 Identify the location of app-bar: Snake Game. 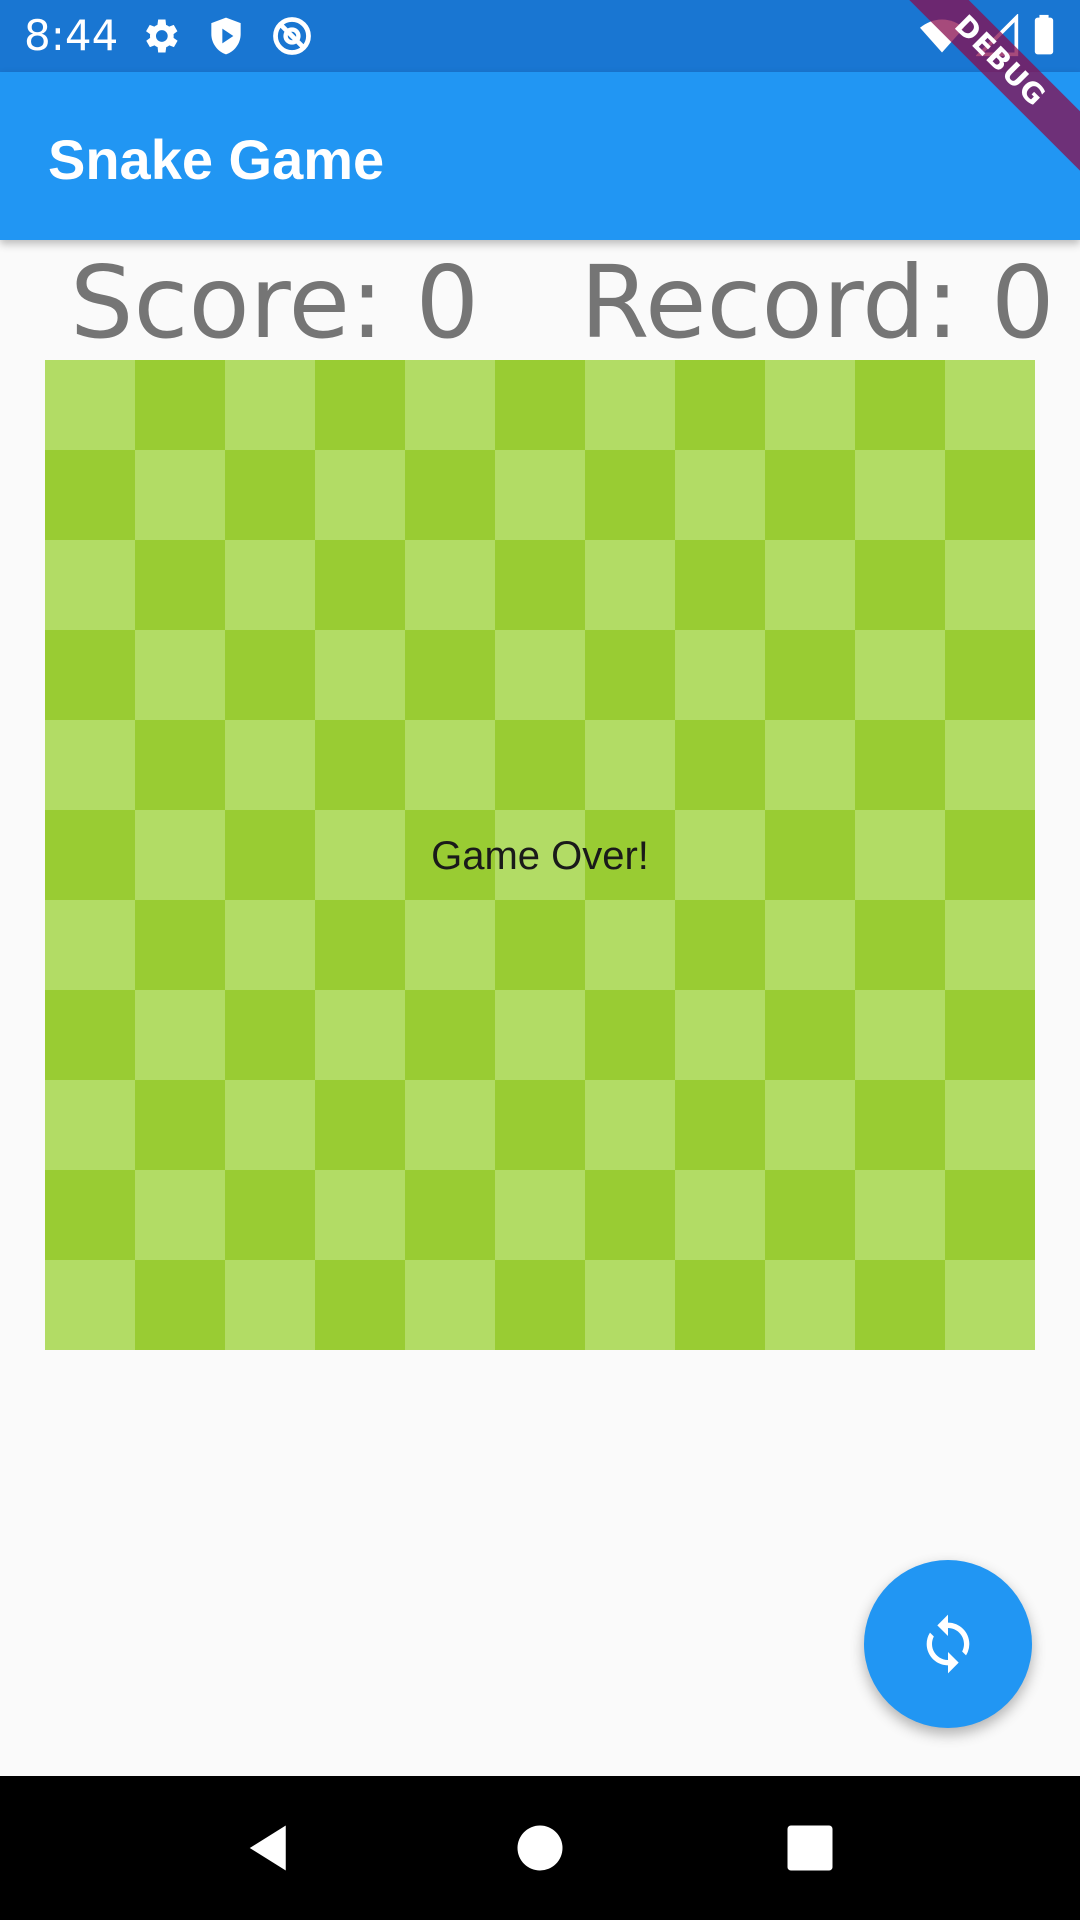
(540, 156).